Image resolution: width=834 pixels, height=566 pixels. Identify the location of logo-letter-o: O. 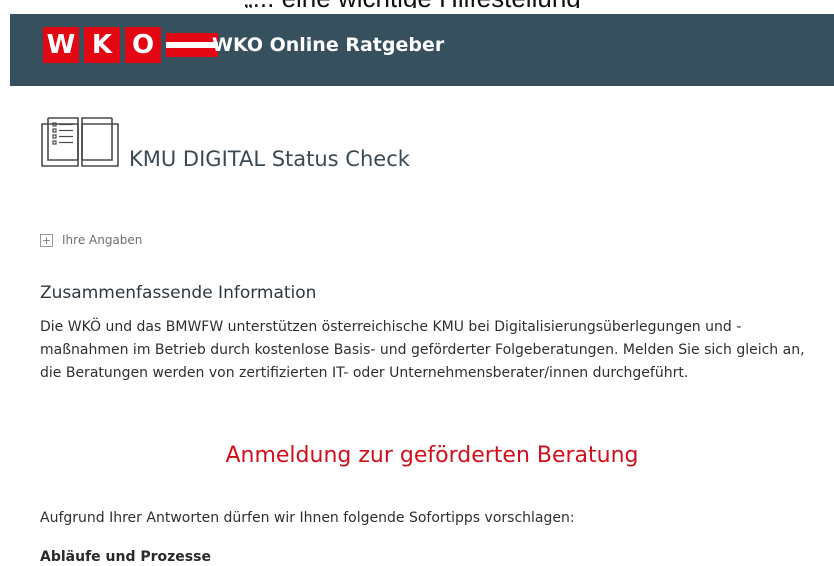
(143, 45).